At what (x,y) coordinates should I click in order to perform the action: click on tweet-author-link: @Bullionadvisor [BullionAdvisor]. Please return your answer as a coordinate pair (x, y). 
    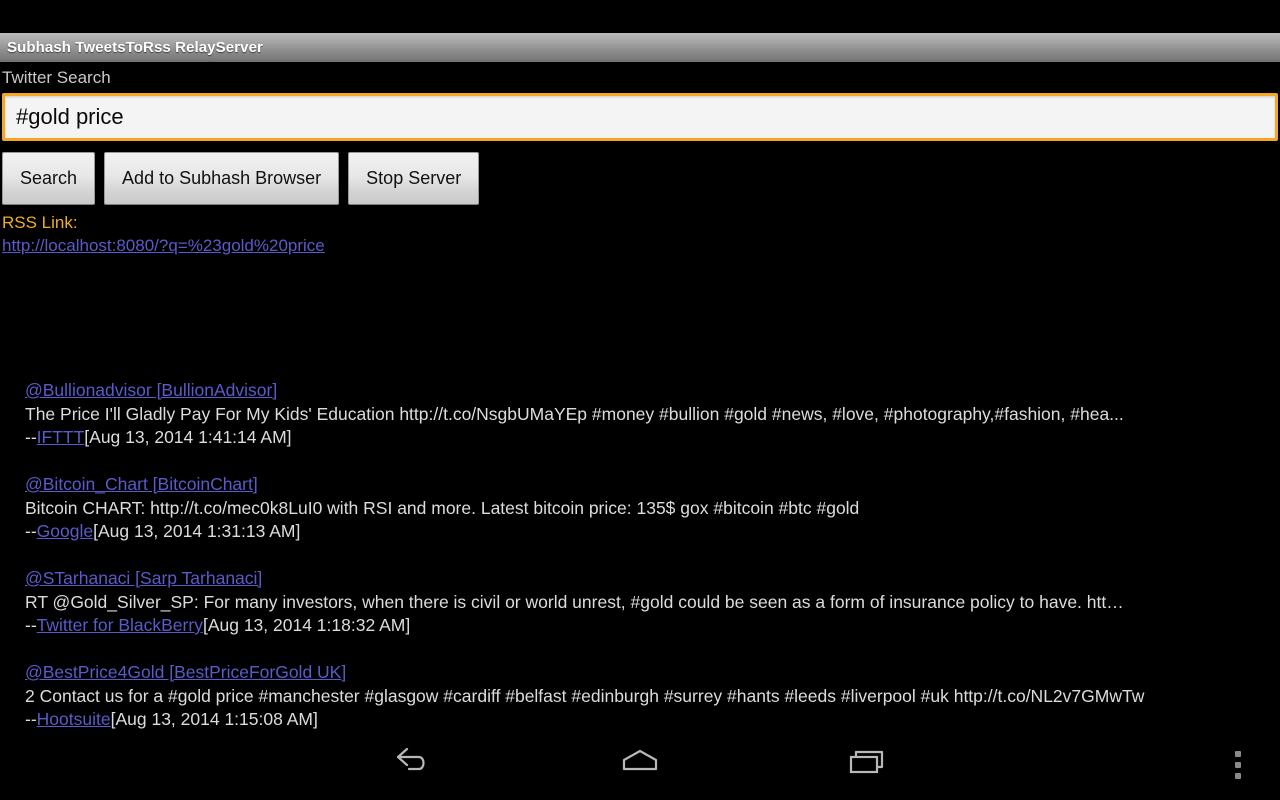
    Looking at the image, I should click on (151, 390).